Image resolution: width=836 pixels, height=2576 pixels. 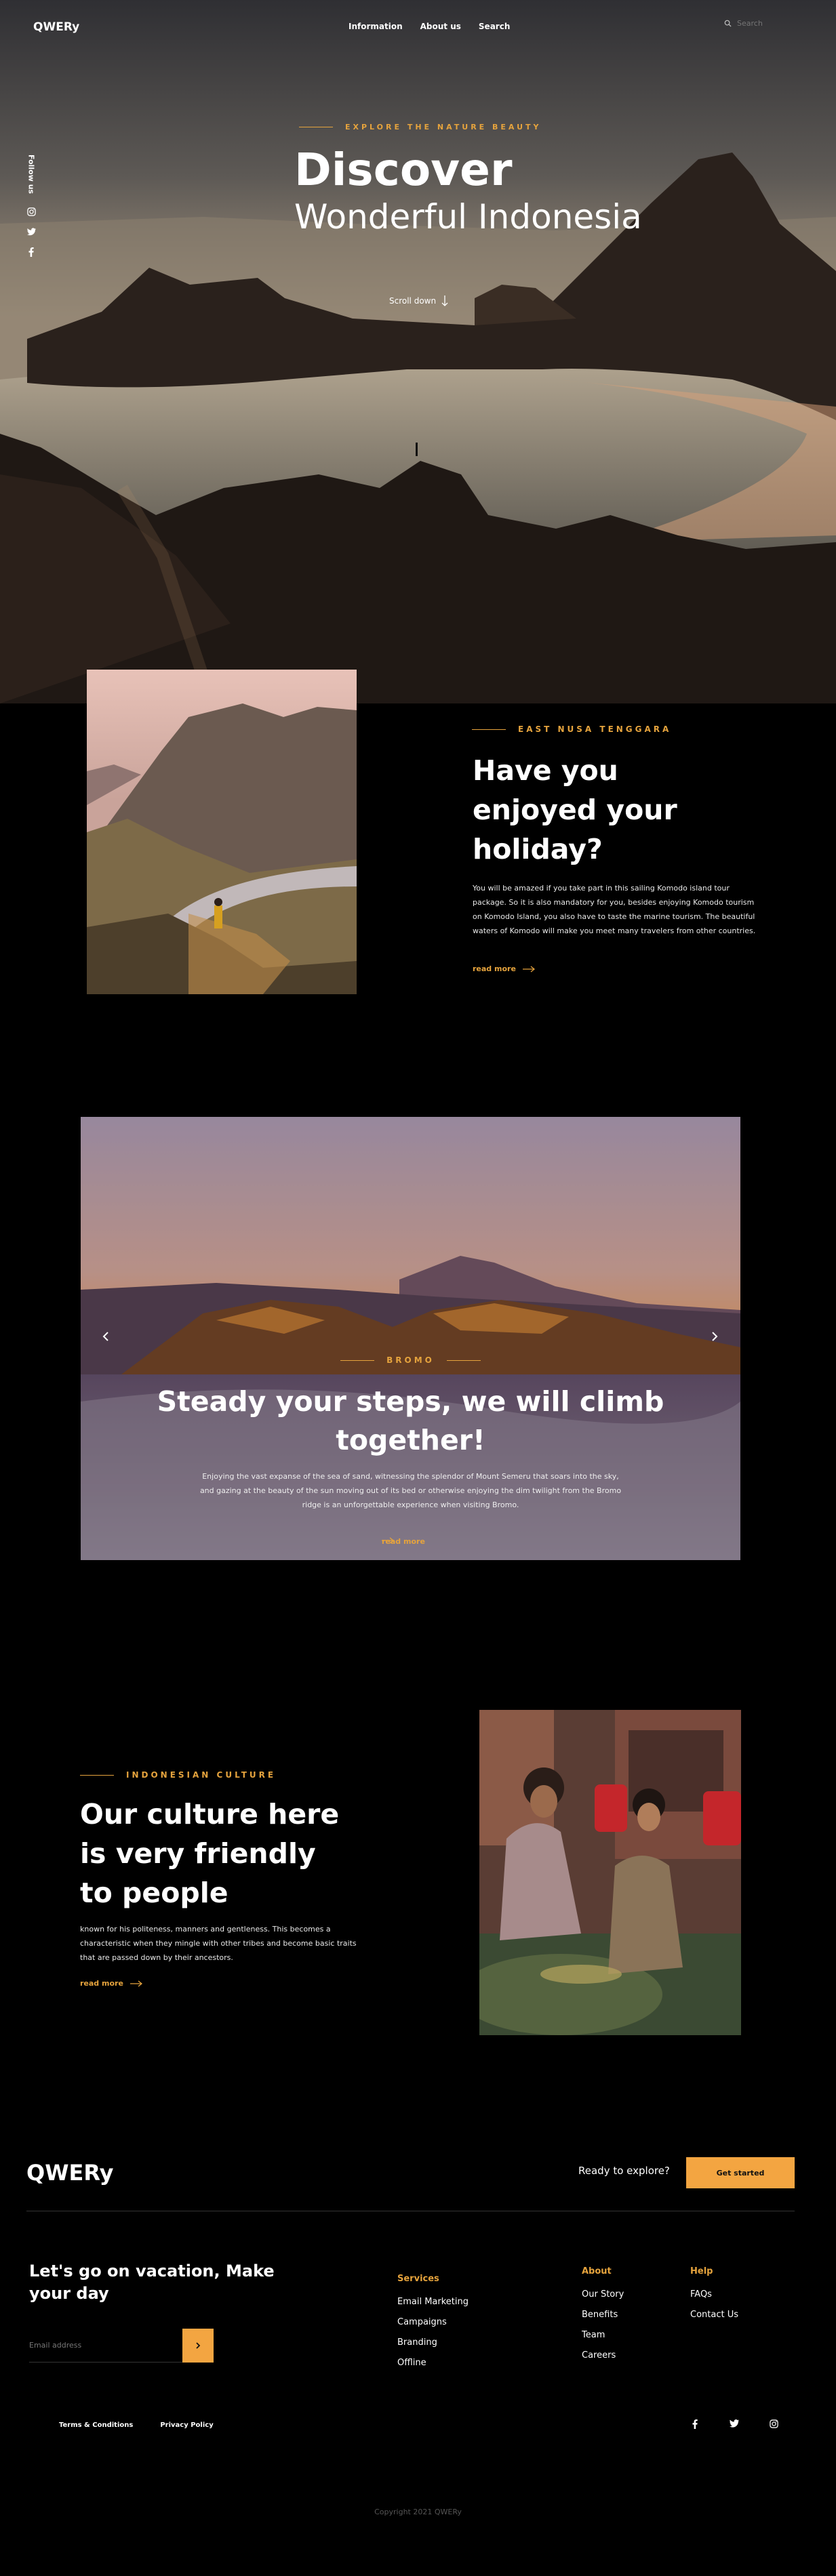 What do you see at coordinates (105, 1337) in the screenshot?
I see `chevron-left-icon` at bounding box center [105, 1337].